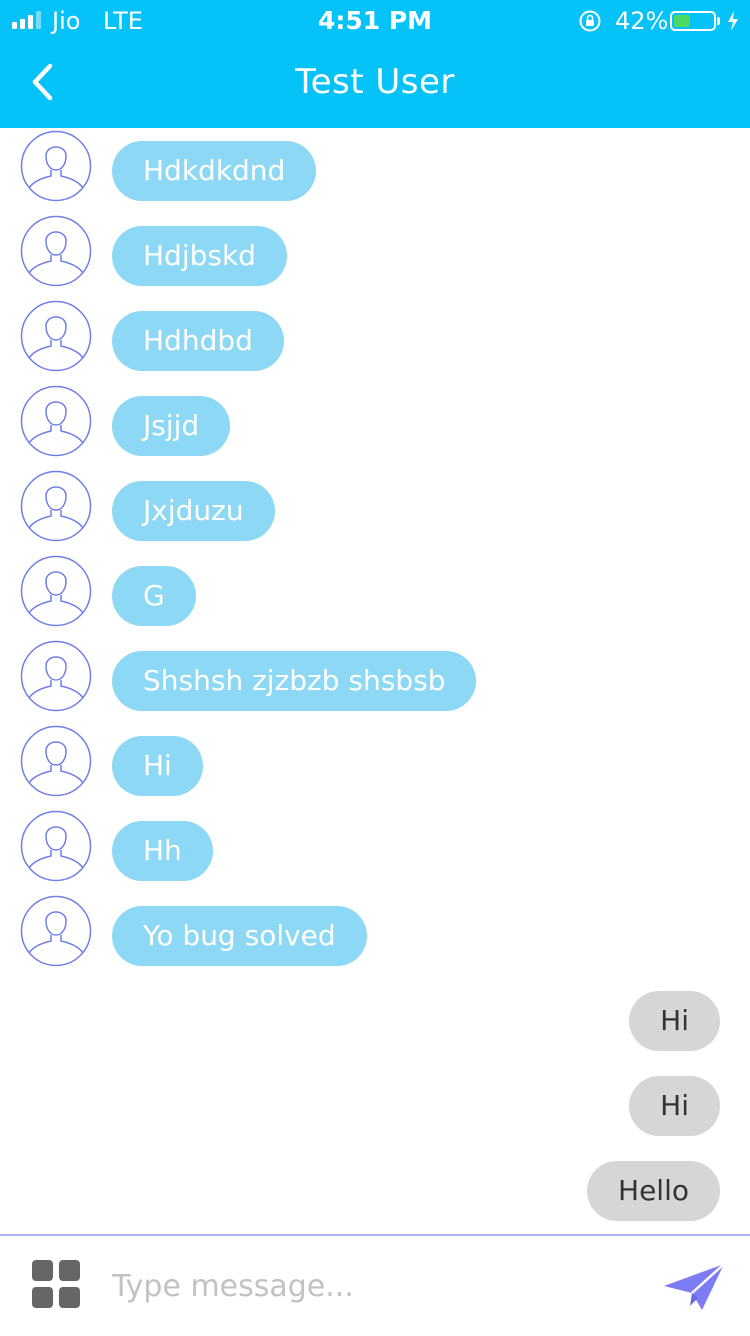 Image resolution: width=750 pixels, height=1336 pixels. Describe the element at coordinates (375, 507) in the screenshot. I see `incoming-message-row: Jxjduzu` at that location.